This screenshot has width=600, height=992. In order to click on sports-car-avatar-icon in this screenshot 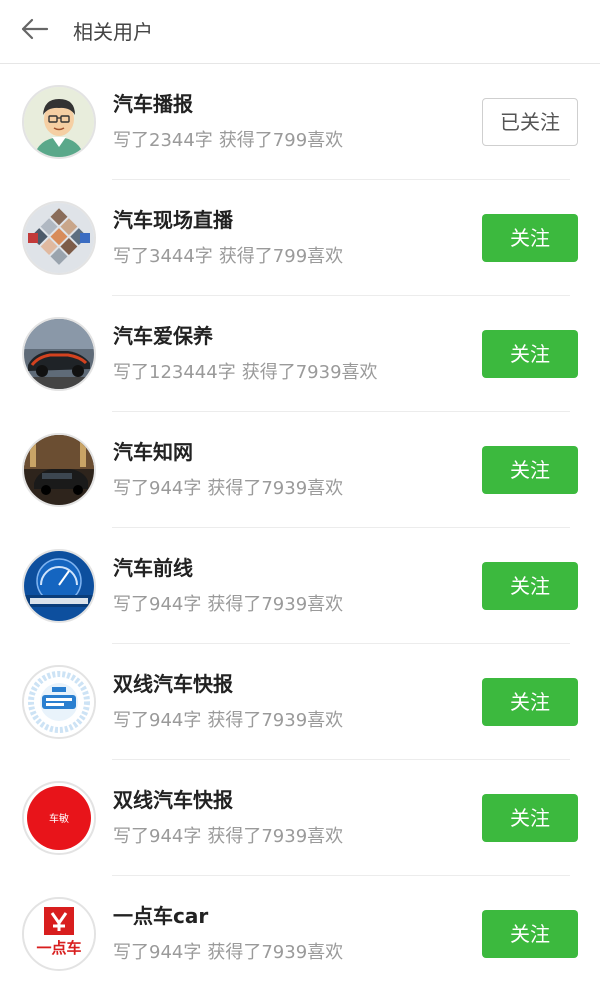, I will do `click(59, 354)`.